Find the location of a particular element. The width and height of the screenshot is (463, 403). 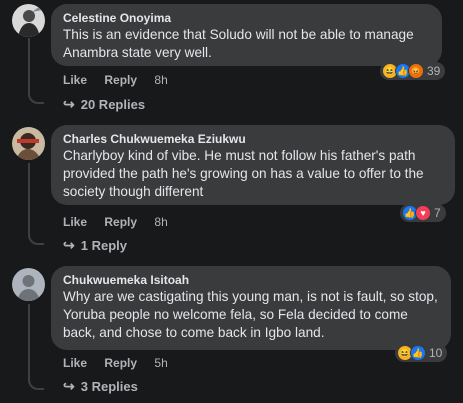

reactions-summary: 😆 👍 😡 39 is located at coordinates (413, 71).